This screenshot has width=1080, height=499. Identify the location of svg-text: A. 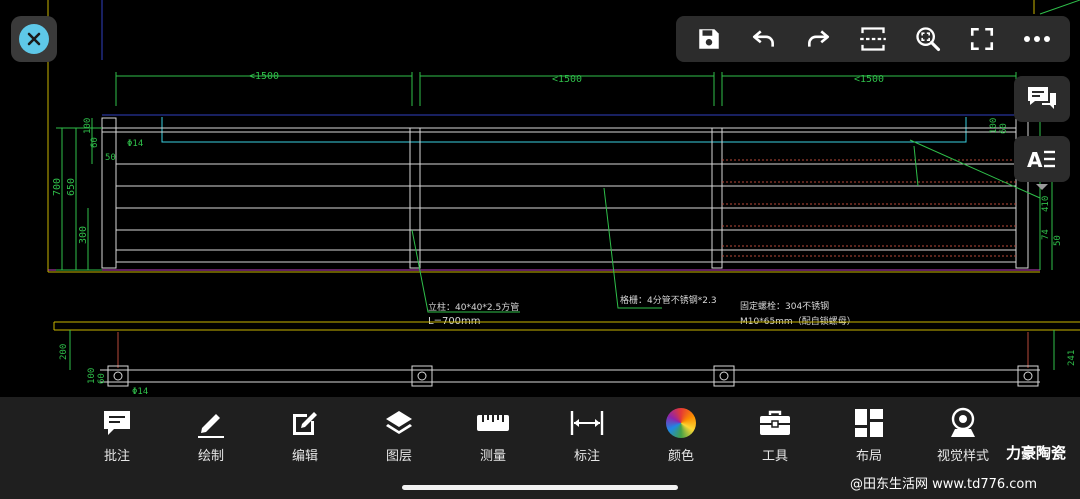
(1035, 159).